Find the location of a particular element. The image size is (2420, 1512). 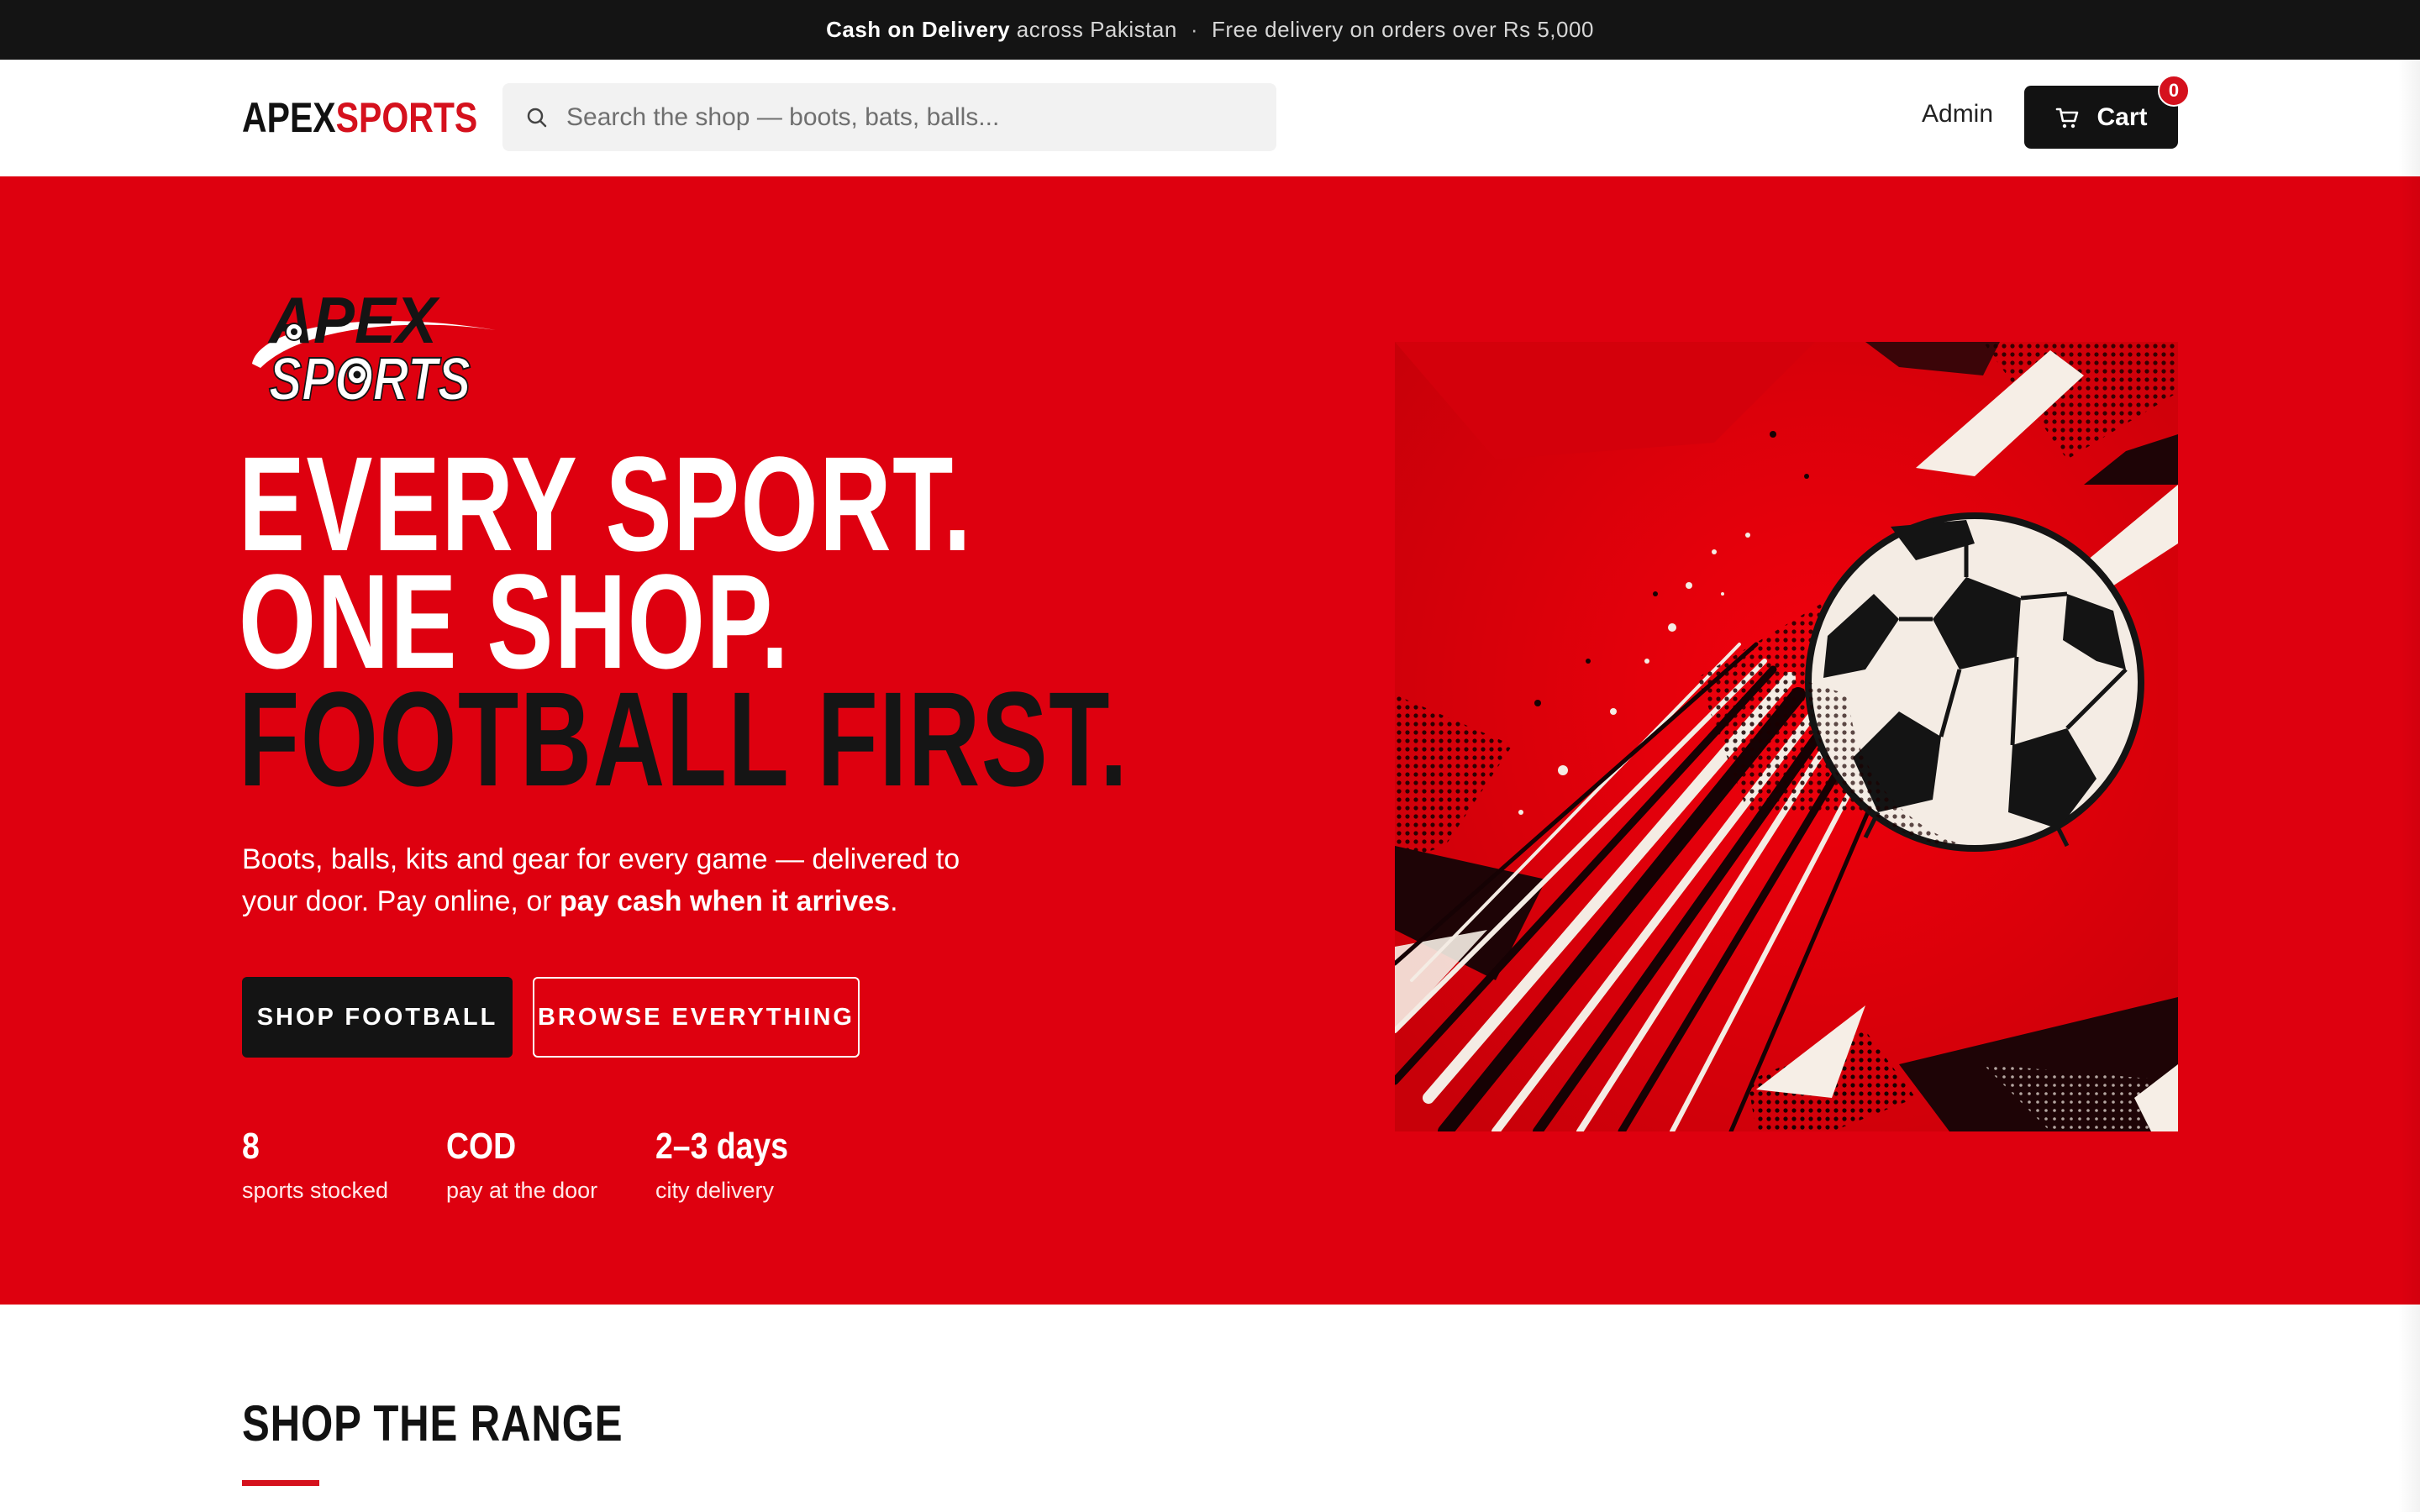

search-icon is located at coordinates (537, 118).